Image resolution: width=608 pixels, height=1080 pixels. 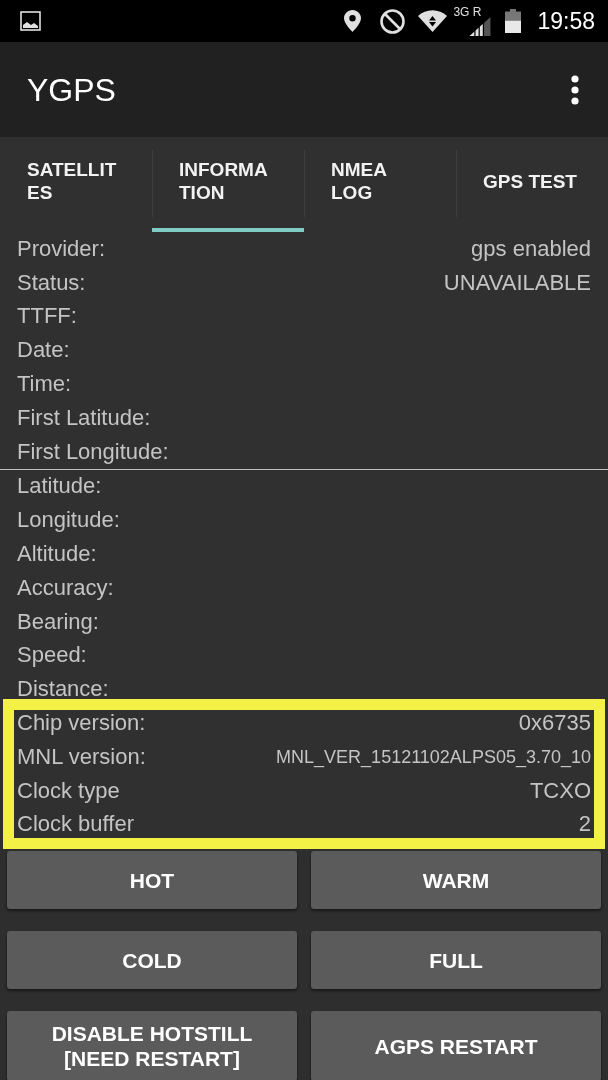 I want to click on field-label: Accuracy:, so click(x=65, y=587).